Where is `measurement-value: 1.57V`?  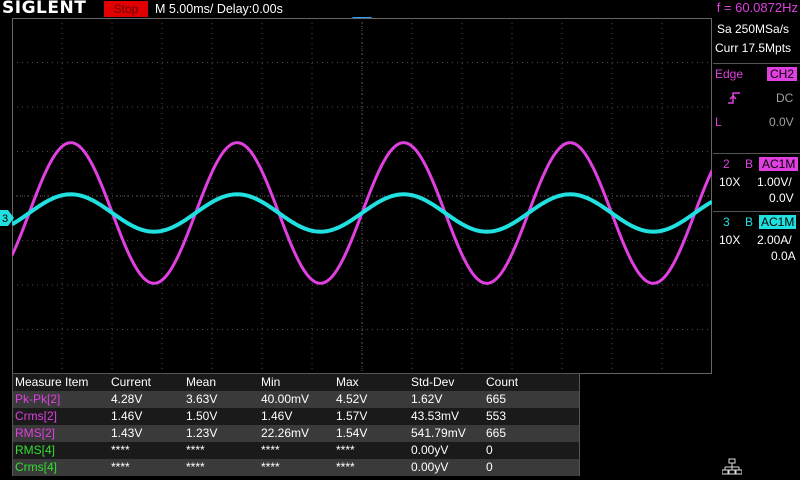
measurement-value: 1.57V is located at coordinates (352, 416).